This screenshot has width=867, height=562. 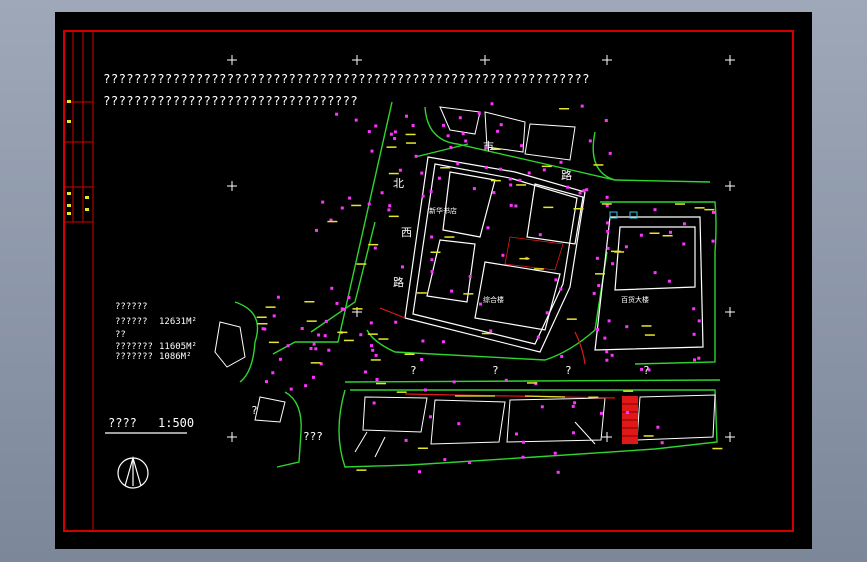 What do you see at coordinates (568, 370) in the screenshot?
I see `road-label-8: ?` at bounding box center [568, 370].